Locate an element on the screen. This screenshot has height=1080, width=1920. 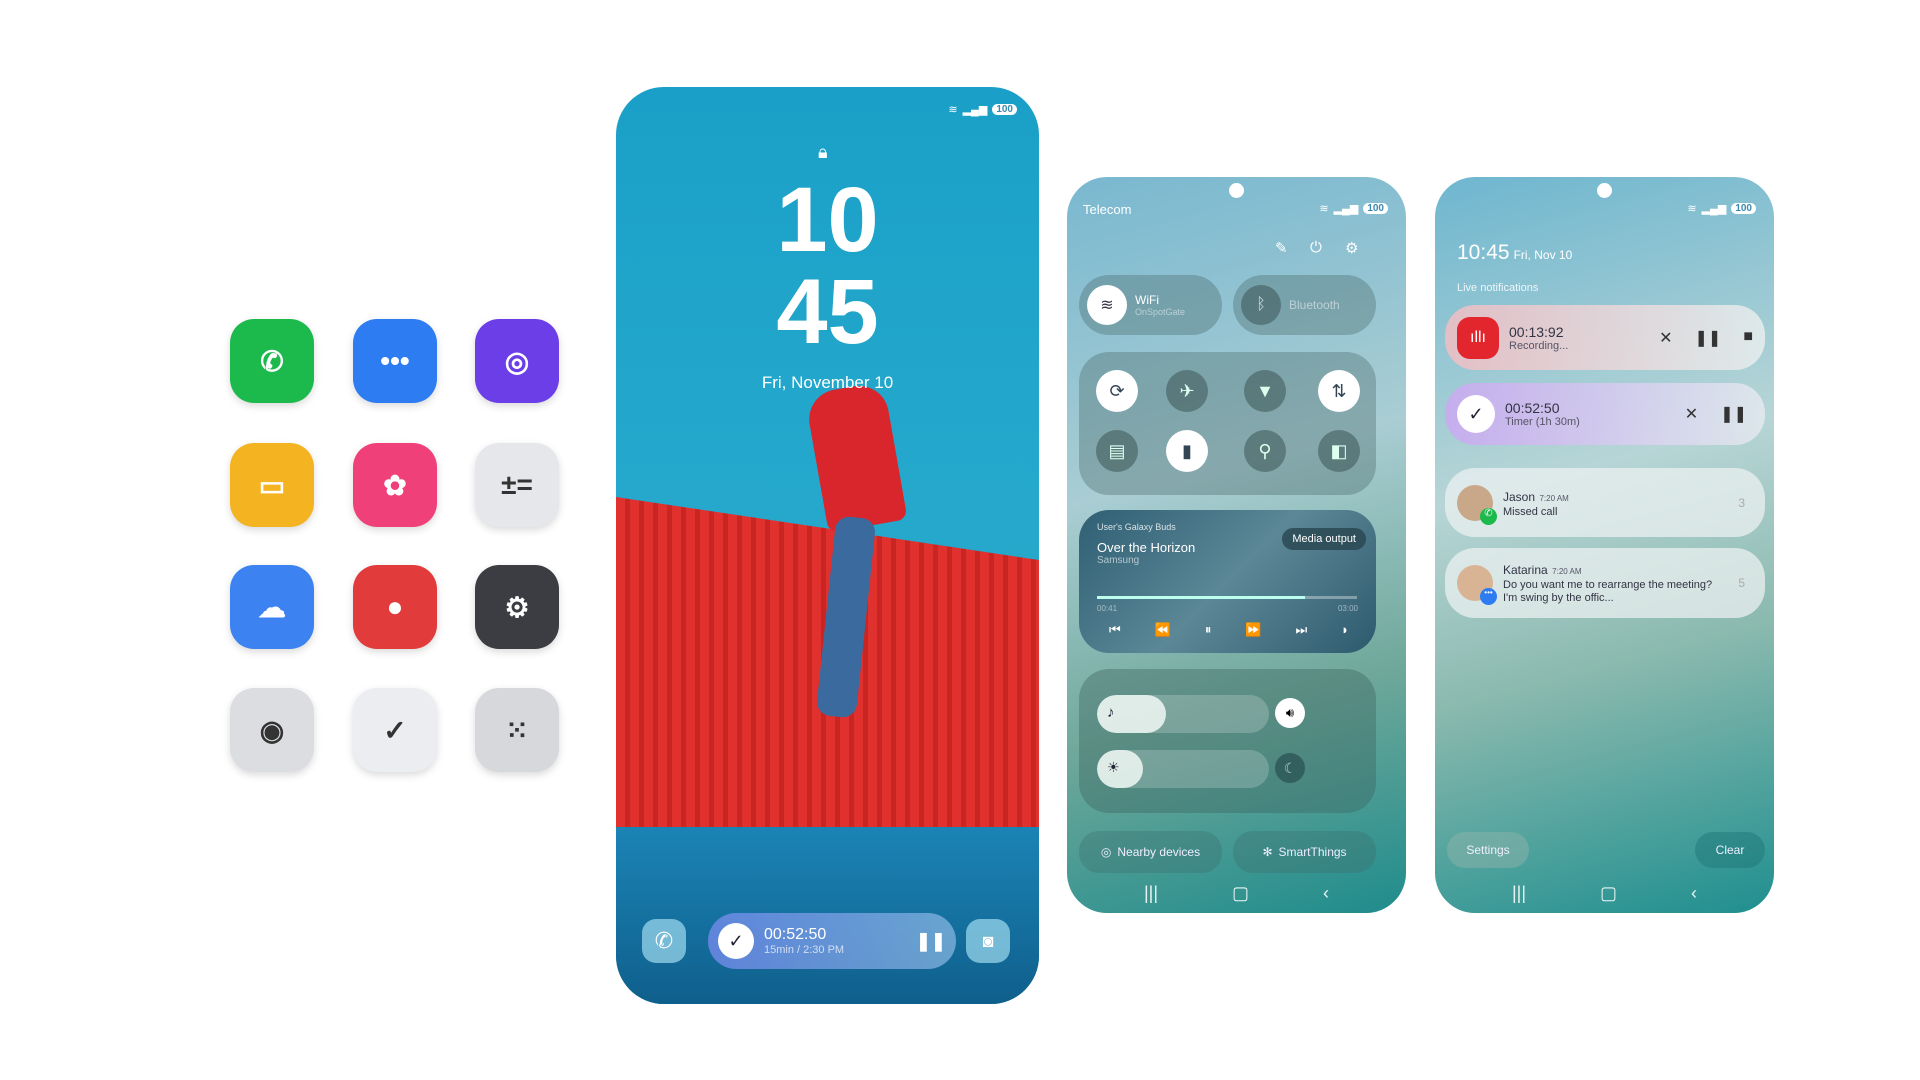
sound-mode-button: 🔊︎ is located at coordinates (1290, 713).